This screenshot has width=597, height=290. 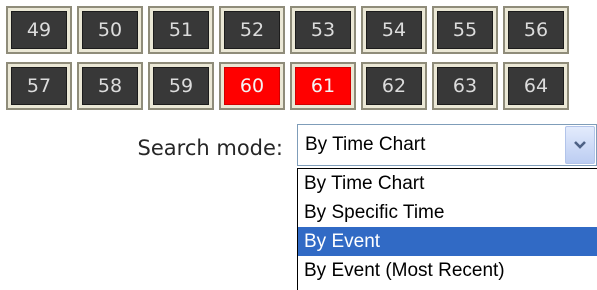 What do you see at coordinates (447, 270) in the screenshot?
I see `option-by-event-most-recent: By Event (Most Recent)` at bounding box center [447, 270].